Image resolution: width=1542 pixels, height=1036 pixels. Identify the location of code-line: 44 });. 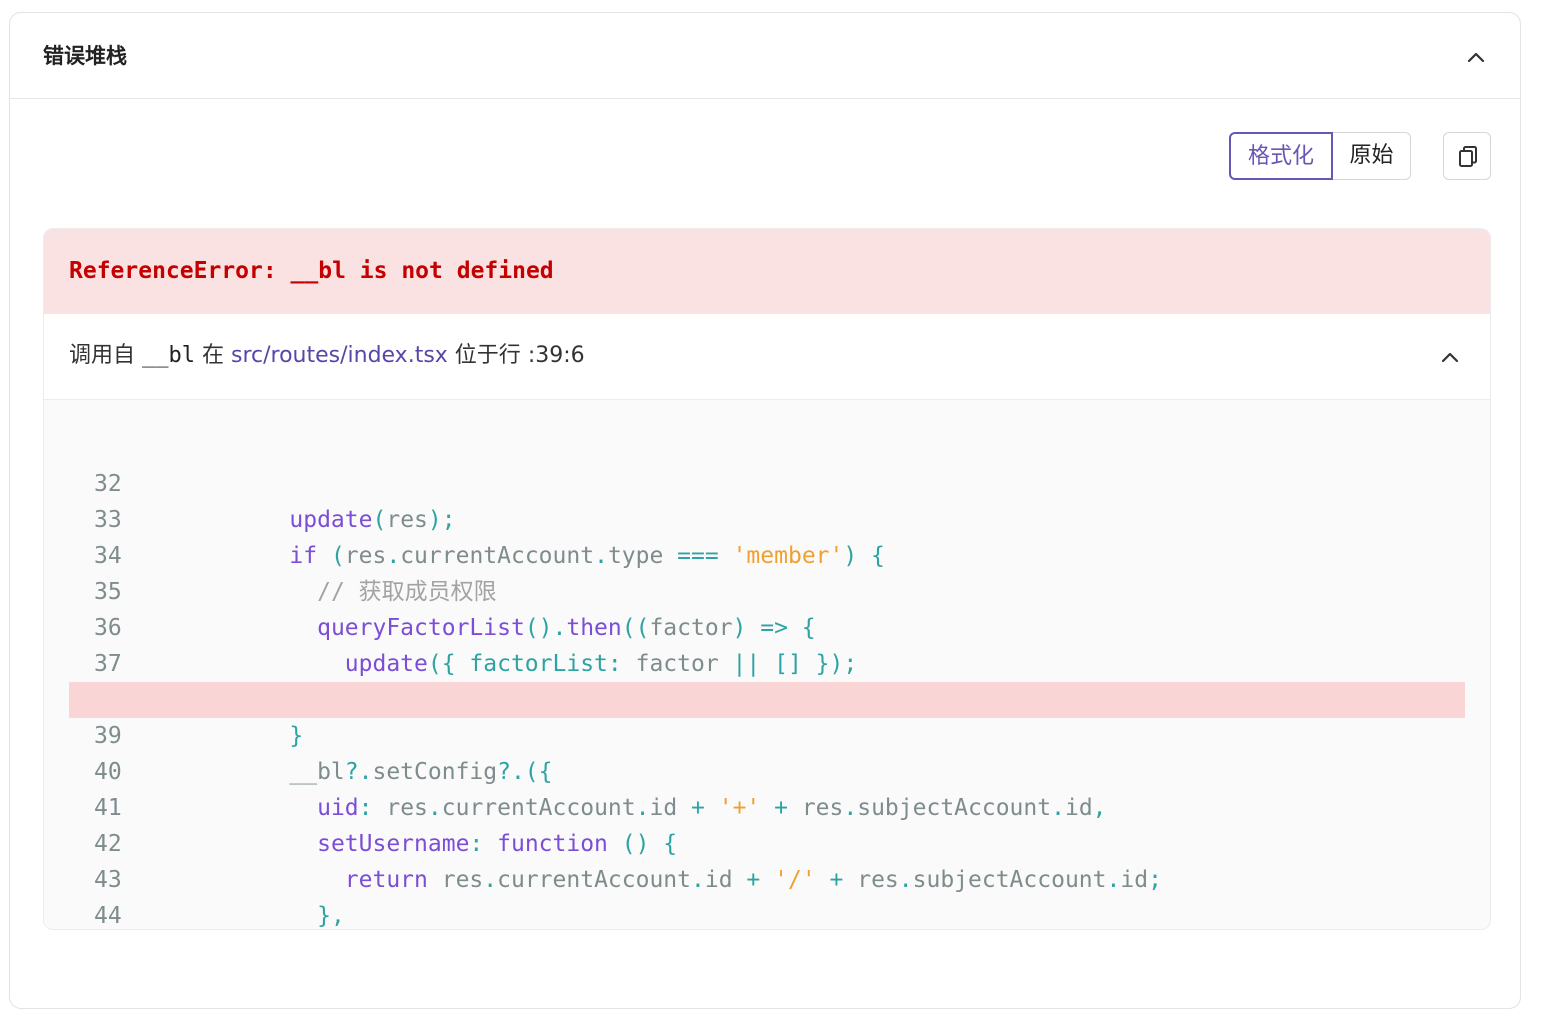
(767, 895).